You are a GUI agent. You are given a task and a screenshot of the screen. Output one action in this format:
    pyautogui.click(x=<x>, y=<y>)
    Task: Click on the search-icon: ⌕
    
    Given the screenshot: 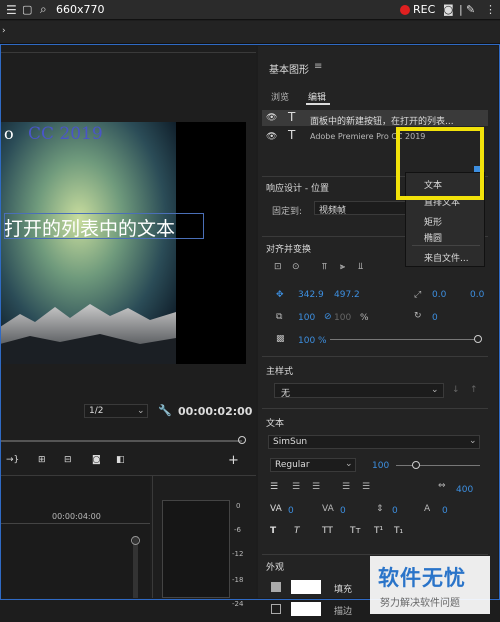 What is the action you would take?
    pyautogui.click(x=43, y=9)
    